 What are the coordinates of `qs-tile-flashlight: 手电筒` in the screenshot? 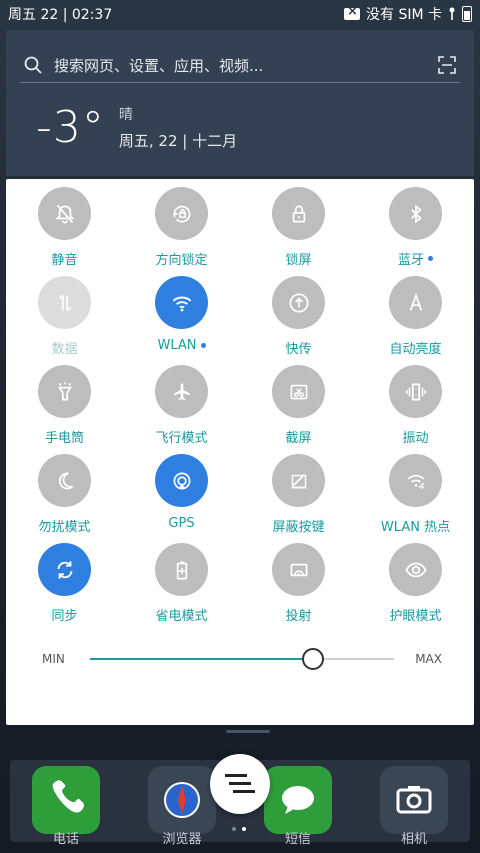 It's located at (64, 409).